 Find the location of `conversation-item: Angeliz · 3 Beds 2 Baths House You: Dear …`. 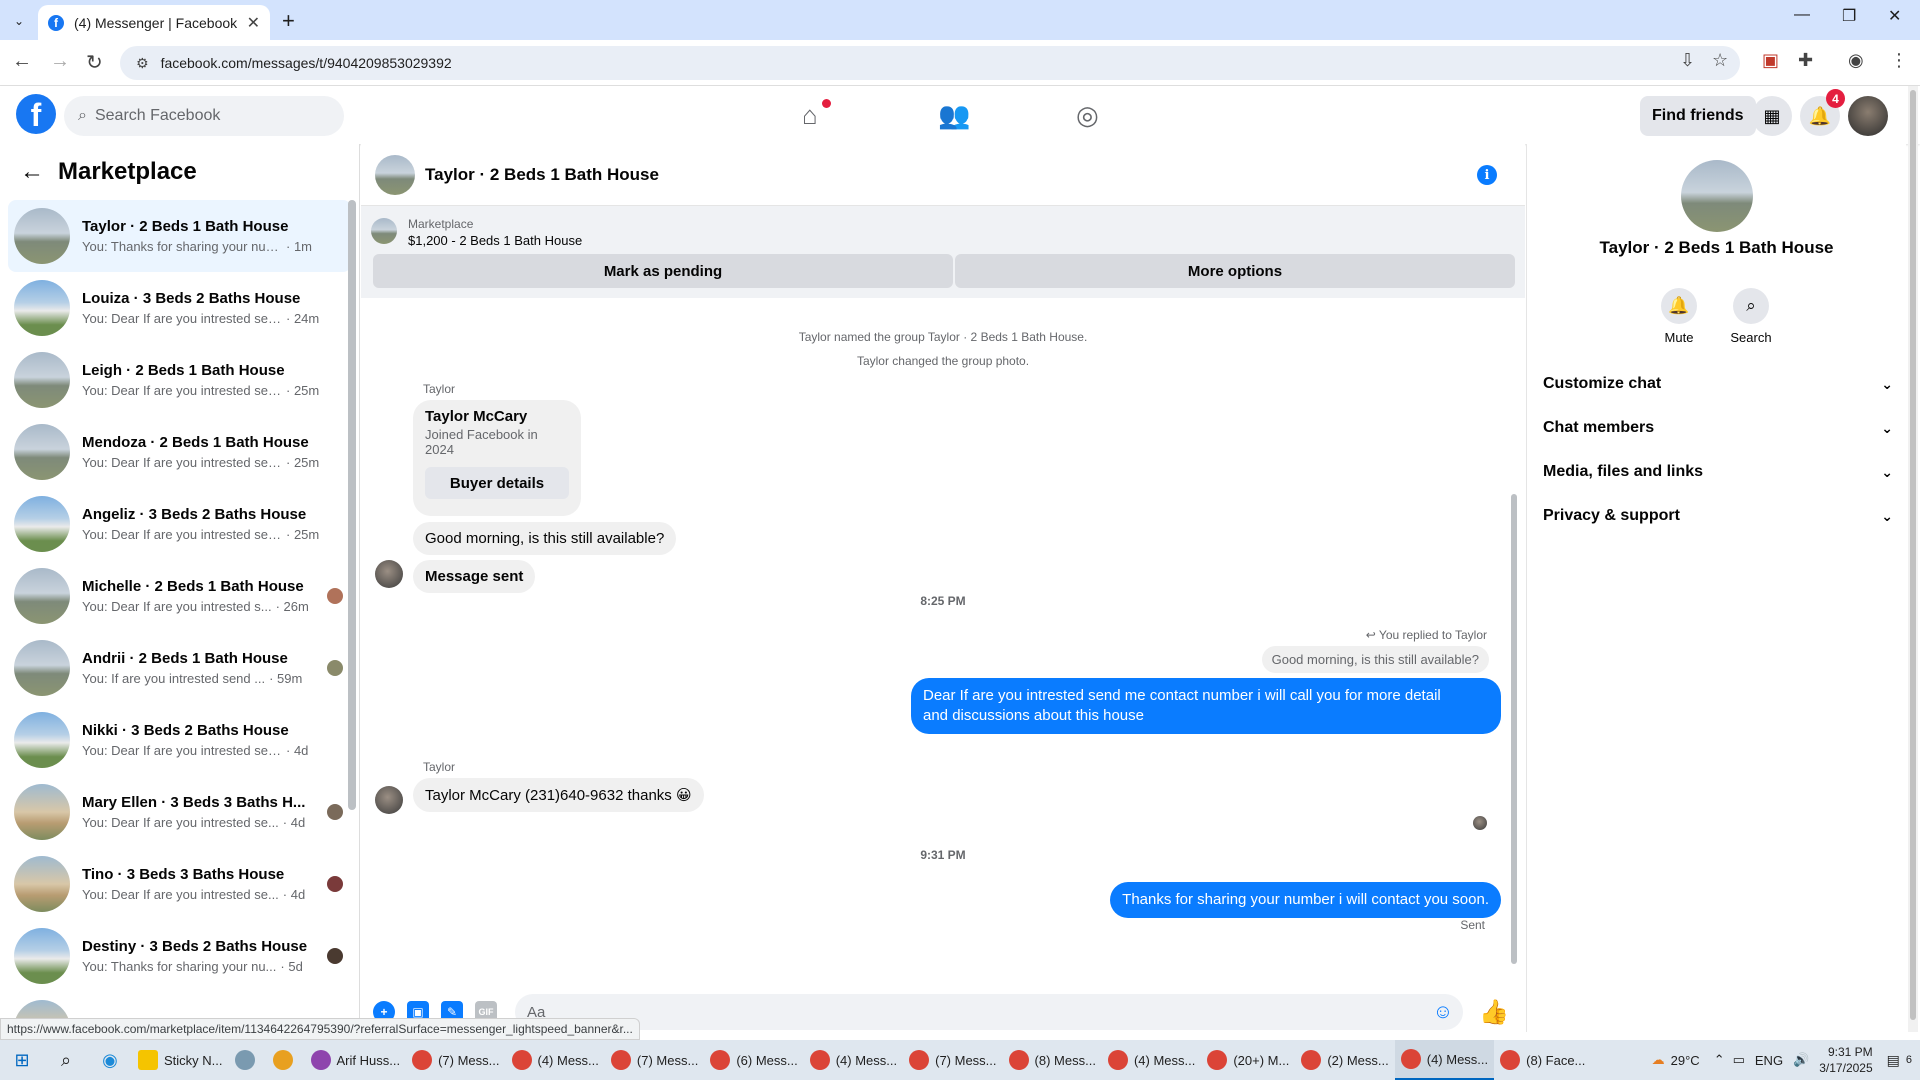

conversation-item: Angeliz · 3 Beds 2 Baths House You: Dear … is located at coordinates (179, 524).